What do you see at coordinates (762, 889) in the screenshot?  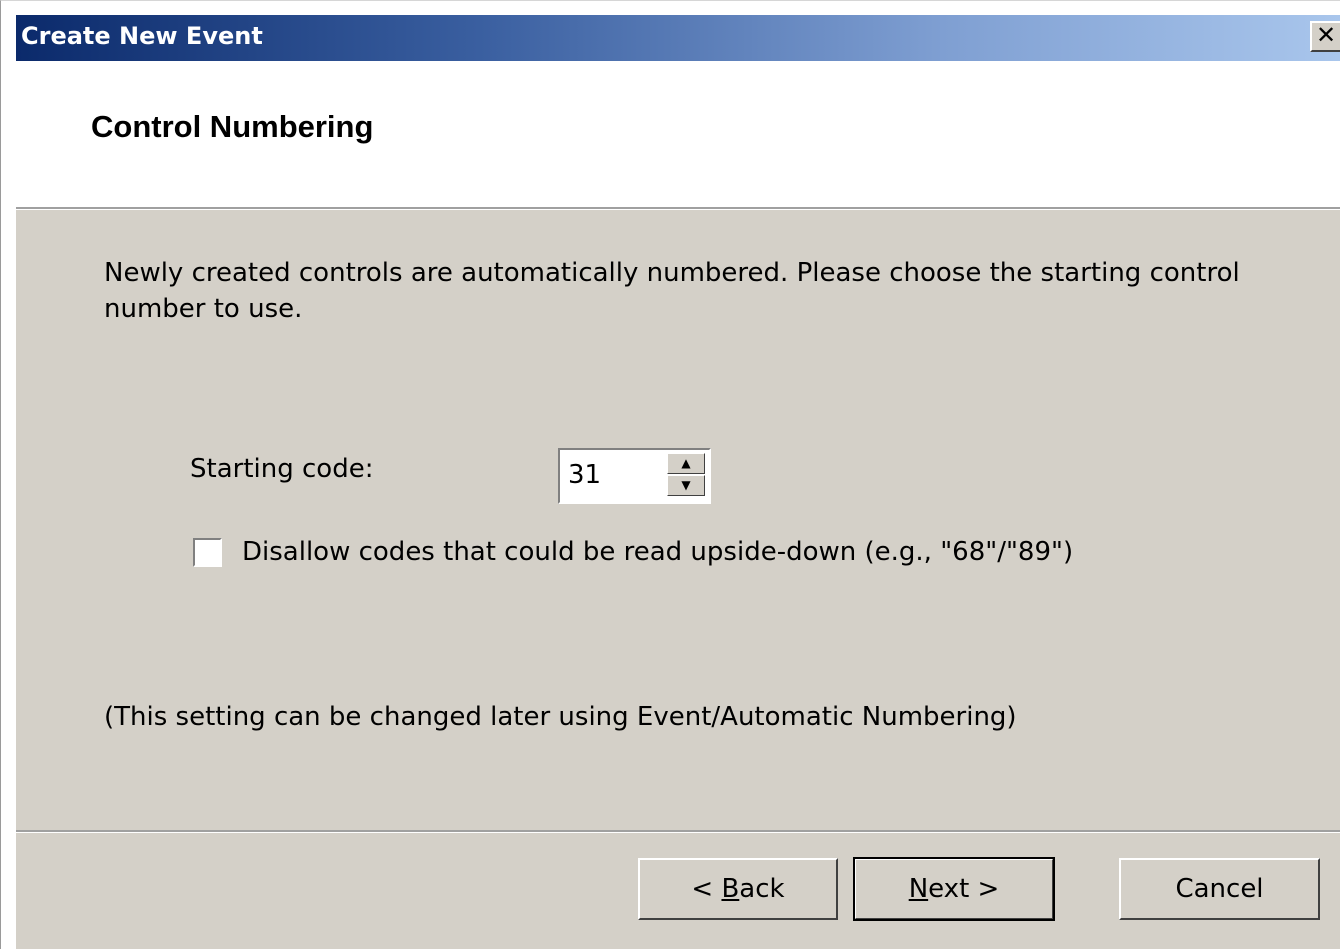 I see `back-rest: ack` at bounding box center [762, 889].